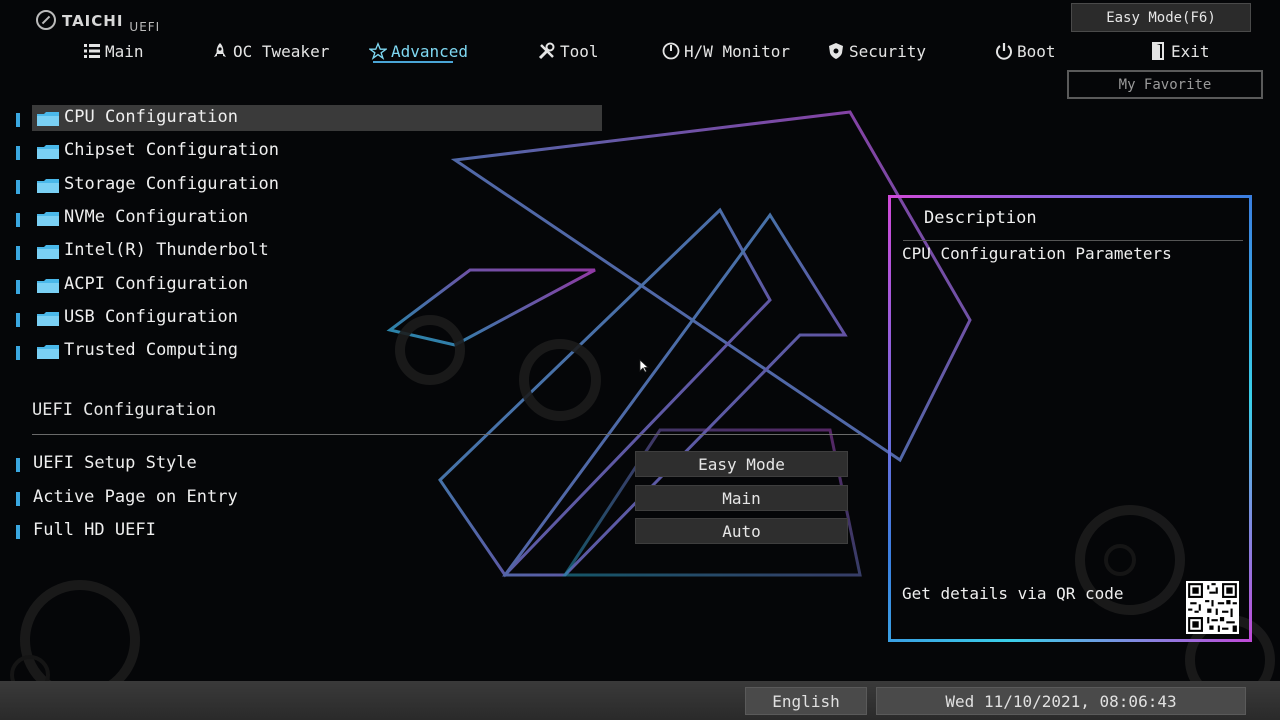 The height and width of the screenshot is (720, 1280). What do you see at coordinates (446, 434) in the screenshot?
I see `section-divider` at bounding box center [446, 434].